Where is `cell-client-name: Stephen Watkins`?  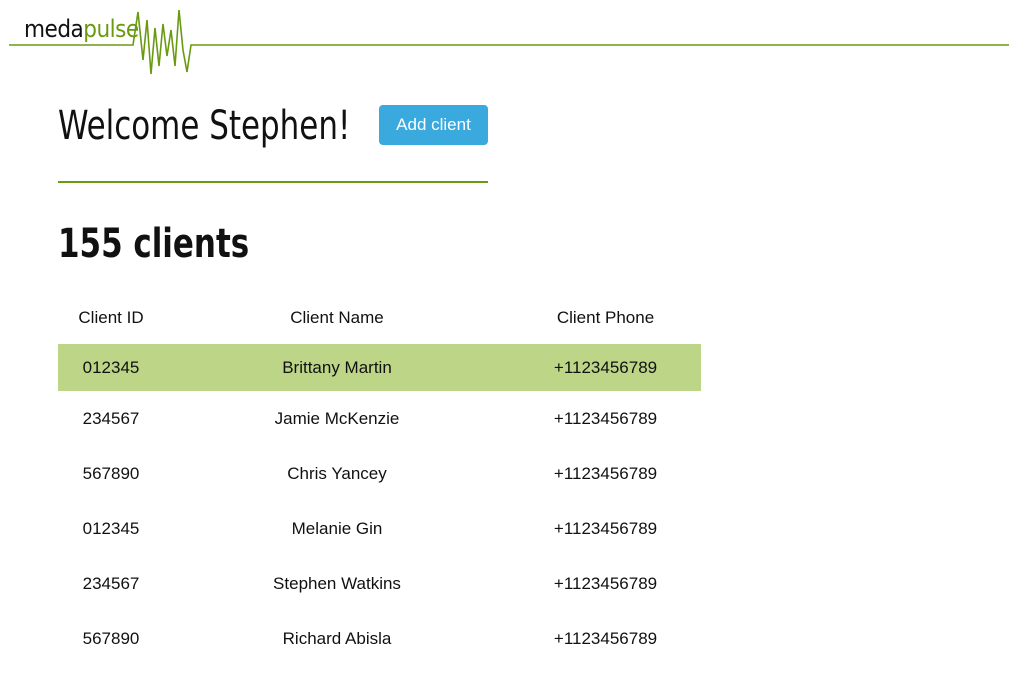 cell-client-name: Stephen Watkins is located at coordinates (337, 583).